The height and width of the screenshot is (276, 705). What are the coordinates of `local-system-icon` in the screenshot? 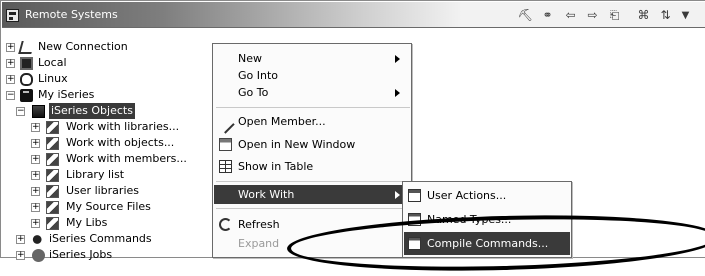 It's located at (26, 63).